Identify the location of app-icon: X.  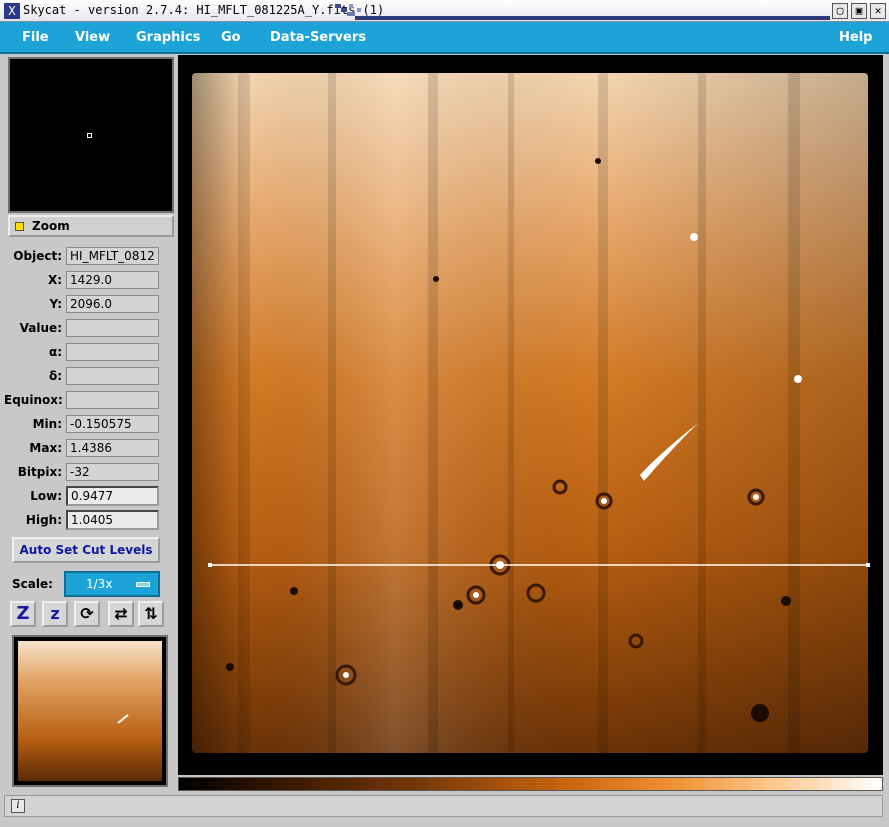
(12, 11).